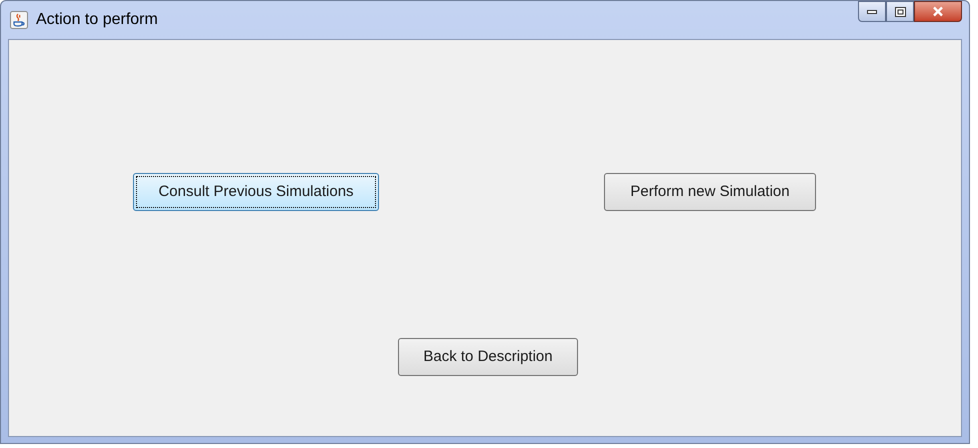  What do you see at coordinates (710, 192) in the screenshot?
I see `action-button: Perform new Simulation` at bounding box center [710, 192].